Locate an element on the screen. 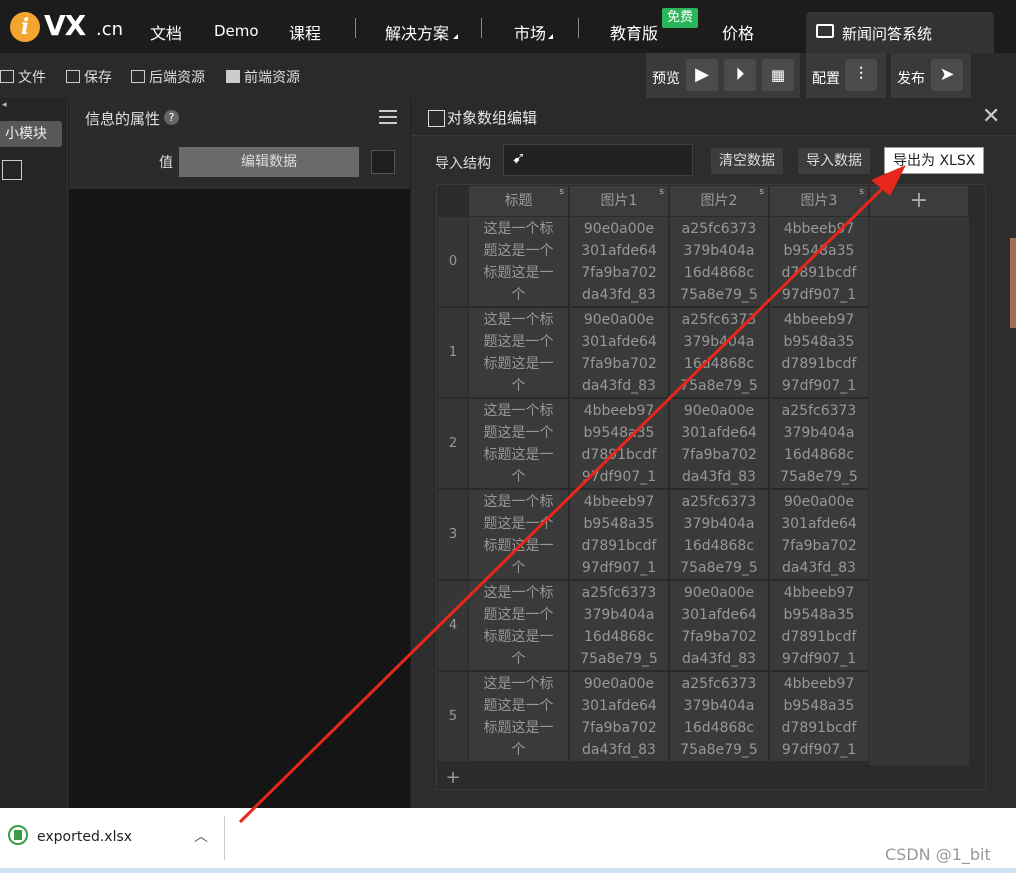 This screenshot has width=1016, height=873. download-filename: exported.xlsx is located at coordinates (84, 837).